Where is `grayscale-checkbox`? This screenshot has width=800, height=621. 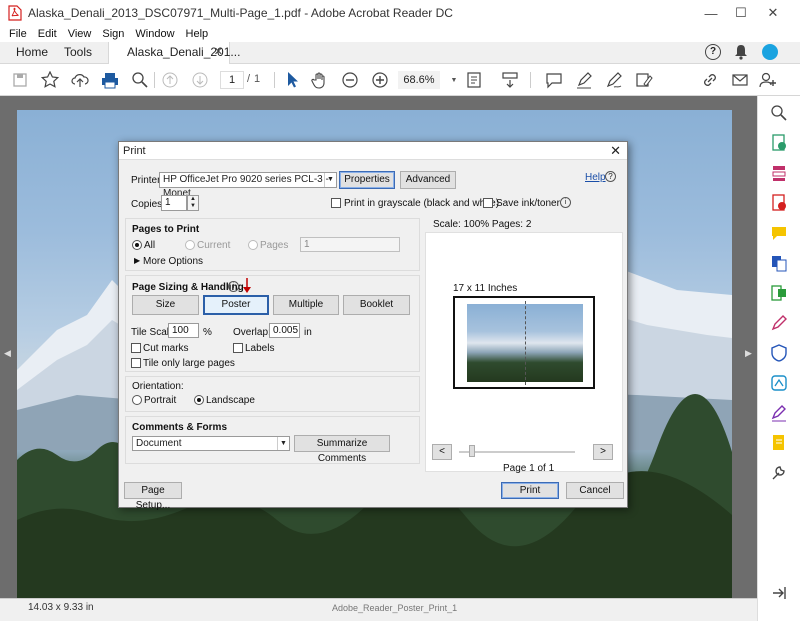
grayscale-checkbox is located at coordinates (336, 203).